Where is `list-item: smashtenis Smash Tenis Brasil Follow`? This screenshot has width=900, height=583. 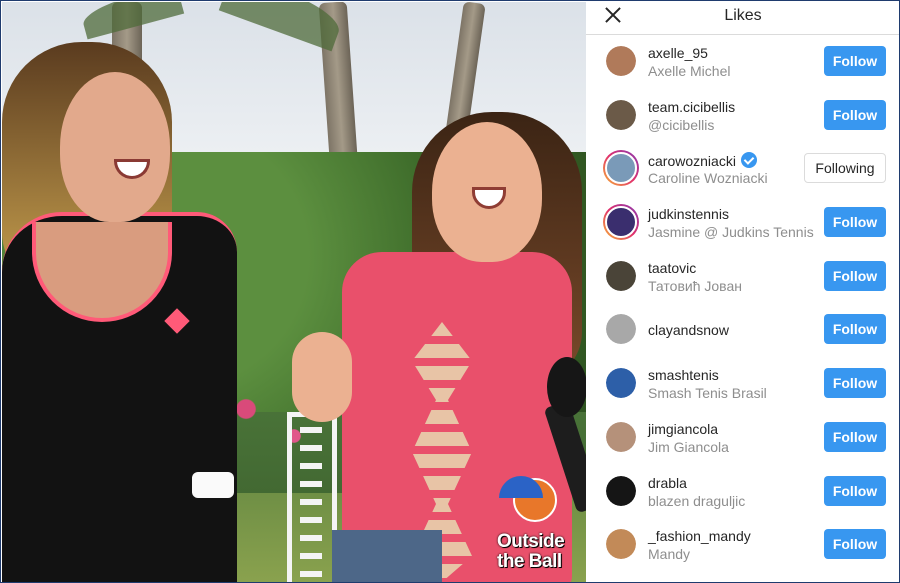 list-item: smashtenis Smash Tenis Brasil Follow is located at coordinates (742, 385).